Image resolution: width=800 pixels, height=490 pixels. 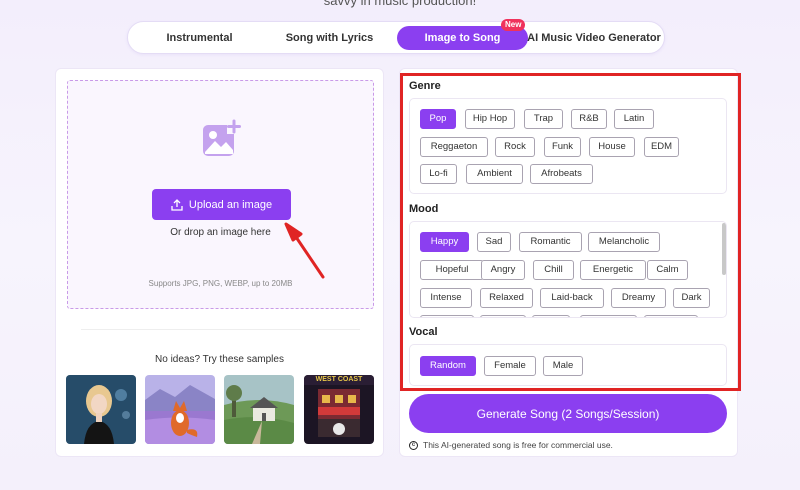 What do you see at coordinates (613, 270) in the screenshot?
I see `mood-chip-energetic: Energetic` at bounding box center [613, 270].